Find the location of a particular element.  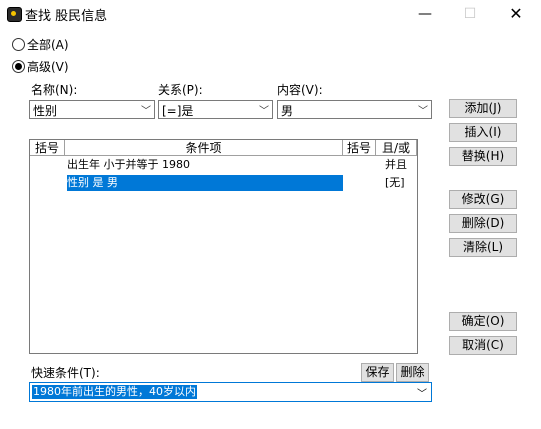

col-header-open: 括号 is located at coordinates (47, 148).